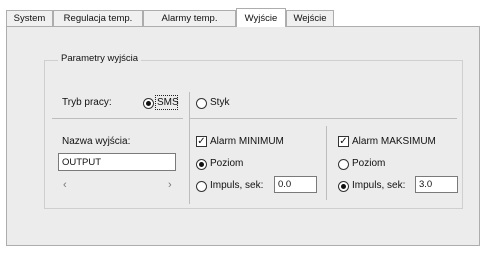 The image size is (490, 255). I want to click on tab-label: Alarmy temp., so click(189, 18).